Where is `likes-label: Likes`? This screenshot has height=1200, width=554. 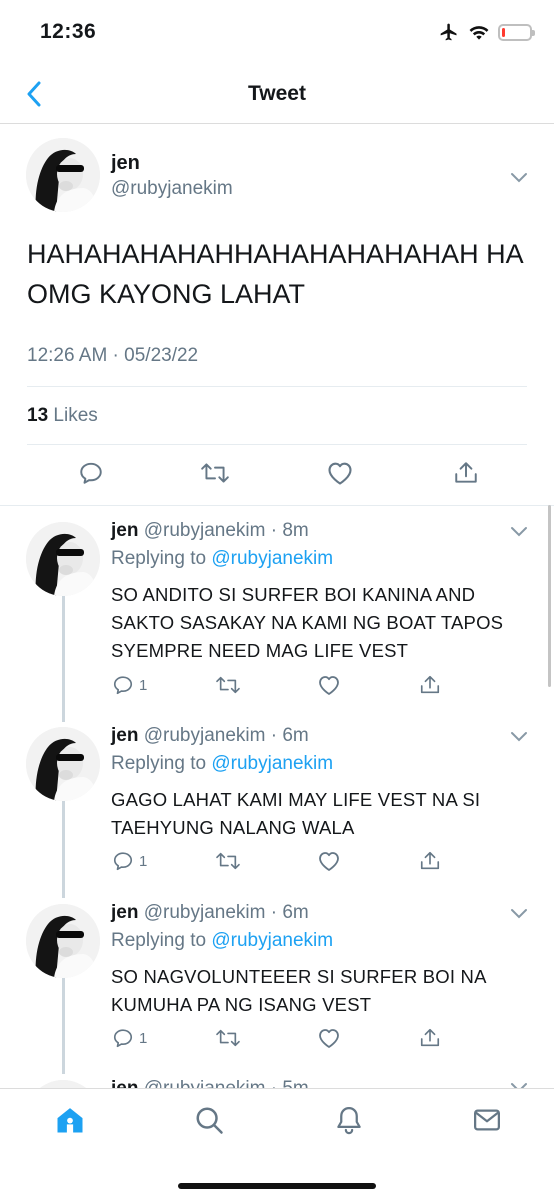
likes-label: Likes is located at coordinates (75, 415).